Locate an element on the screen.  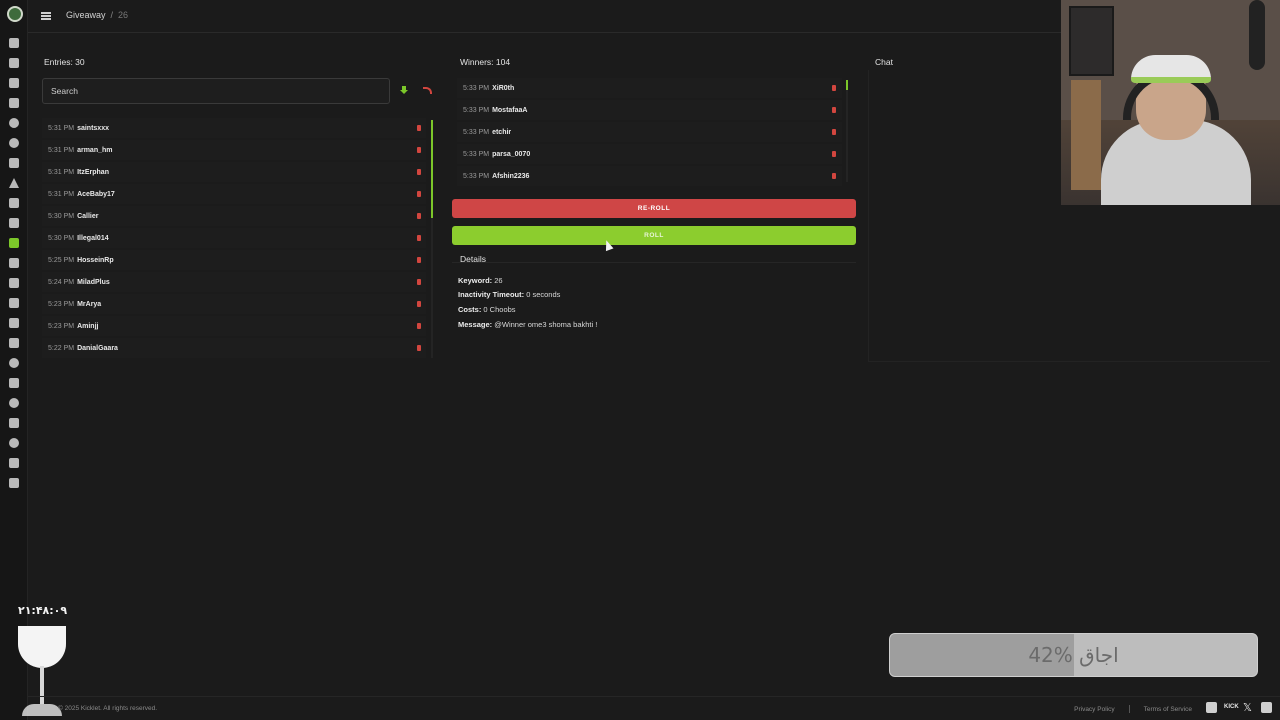
list-item-name: XiR0th is located at coordinates (503, 88).